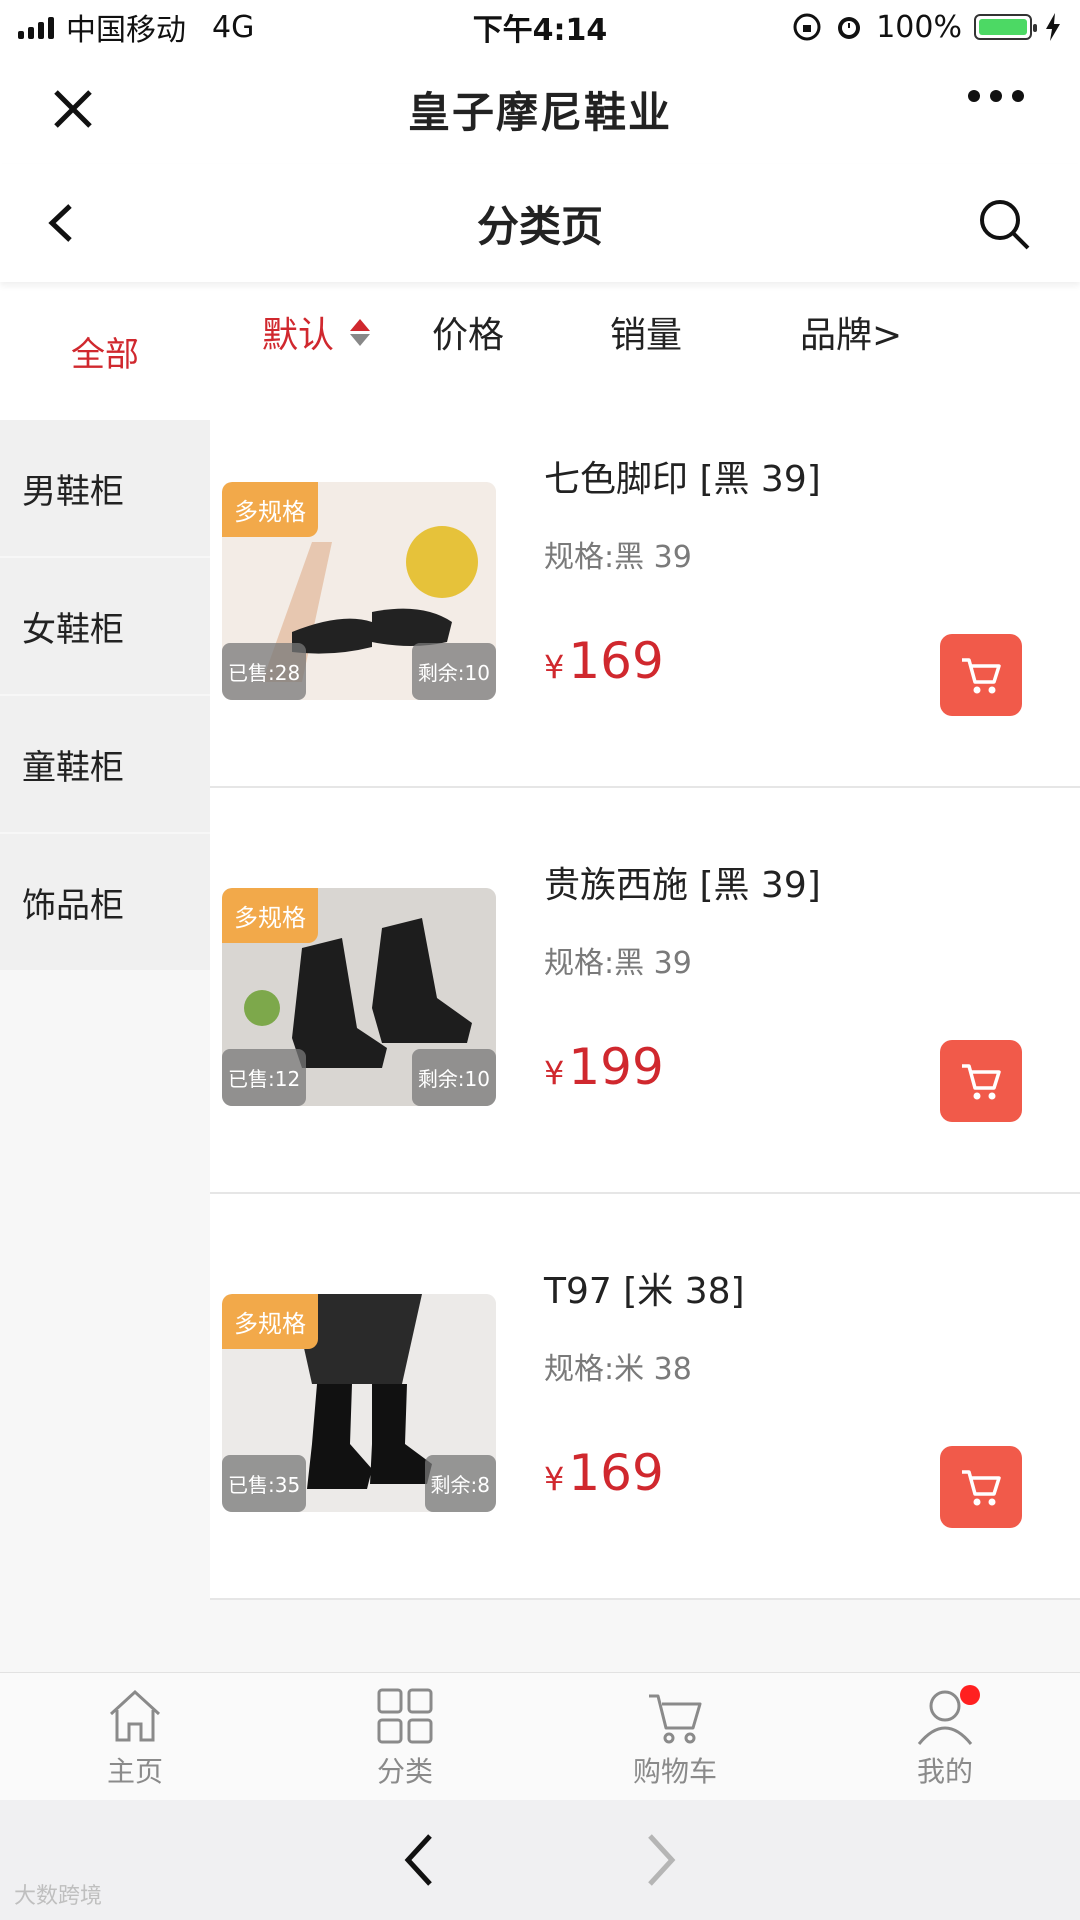 This screenshot has width=1080, height=1920. What do you see at coordinates (264, 671) in the screenshot?
I see `sold-count: 已售:28` at bounding box center [264, 671].